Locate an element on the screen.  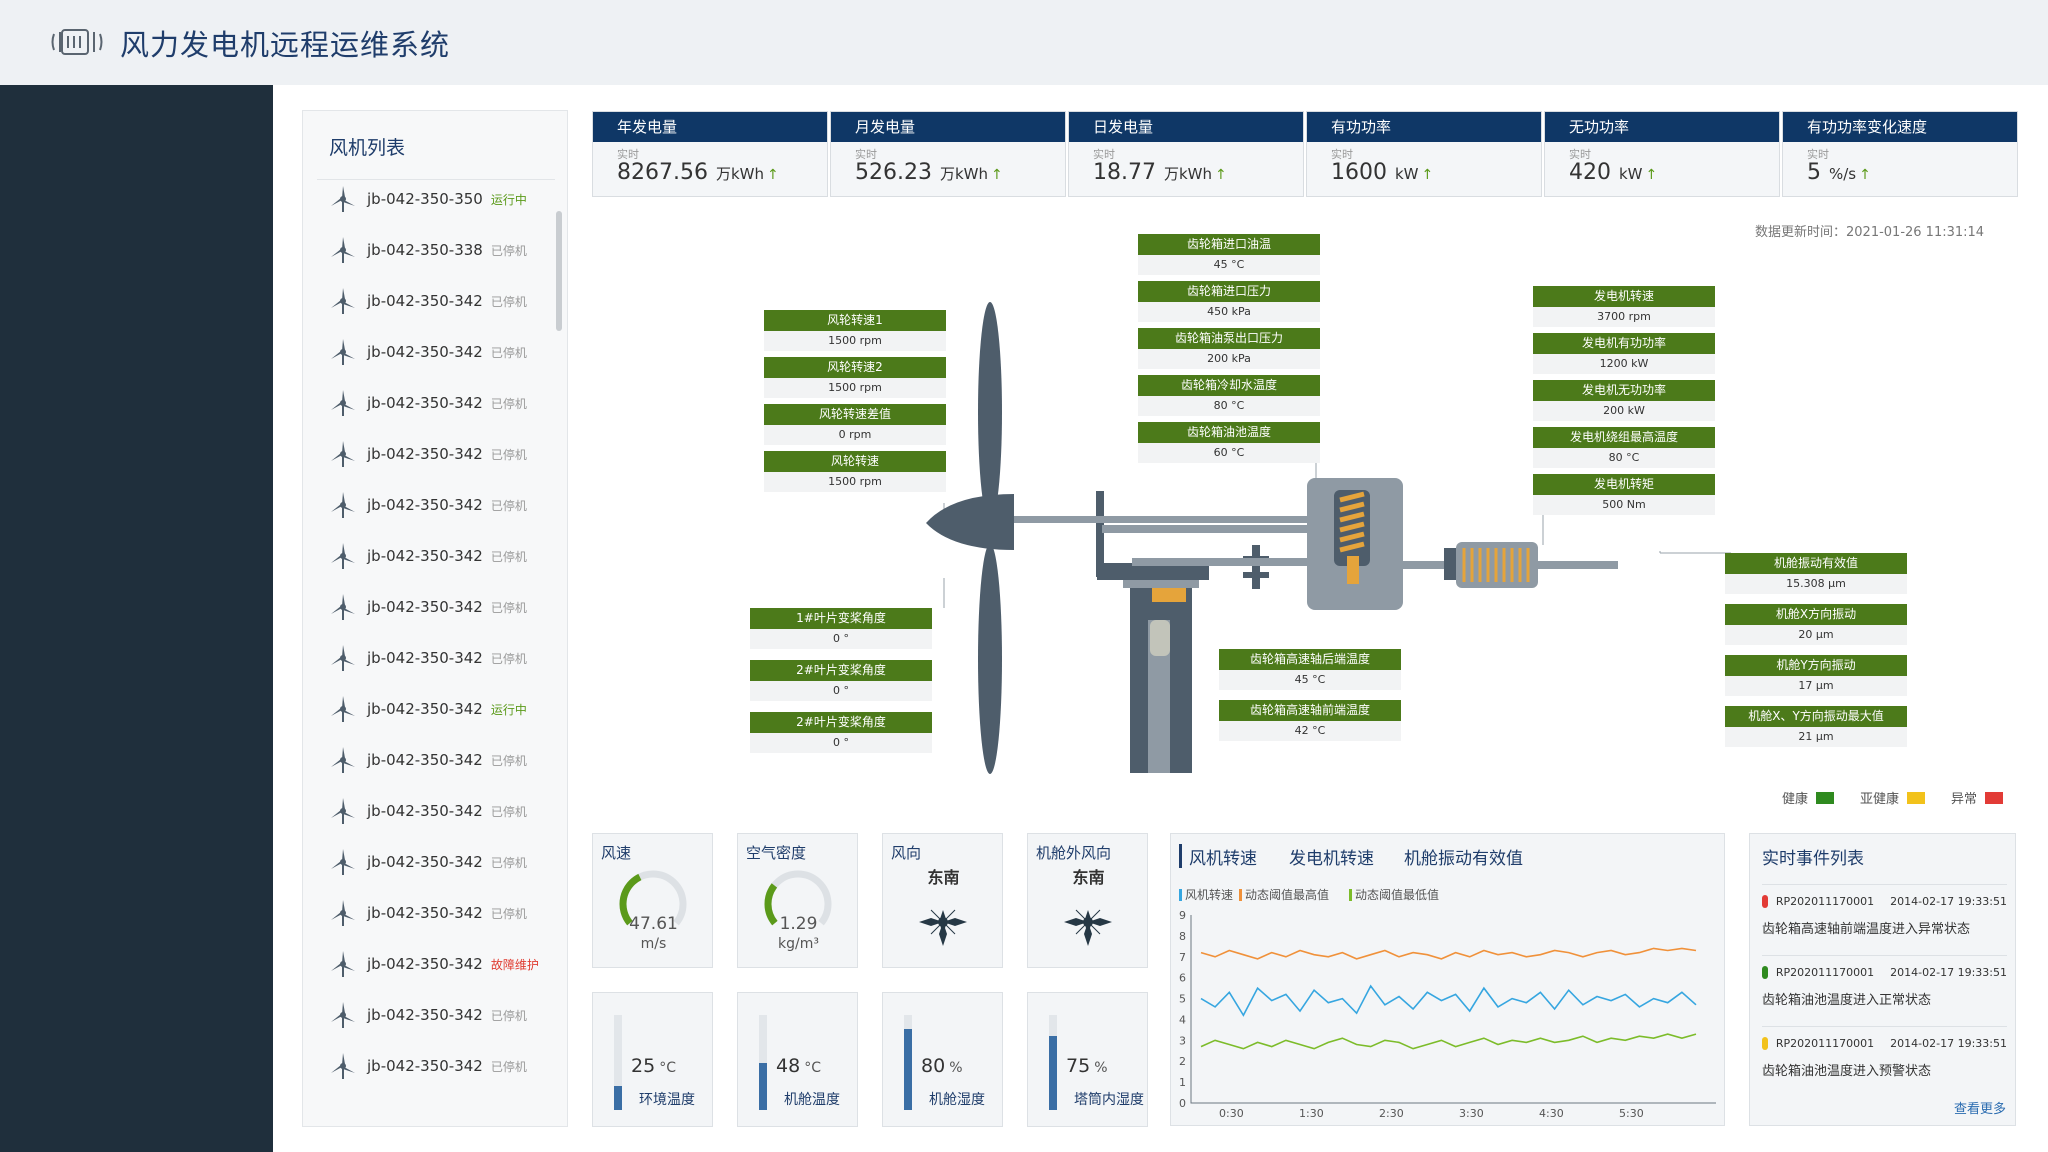
sensor-value: 45 °C is located at coordinates (1310, 680).